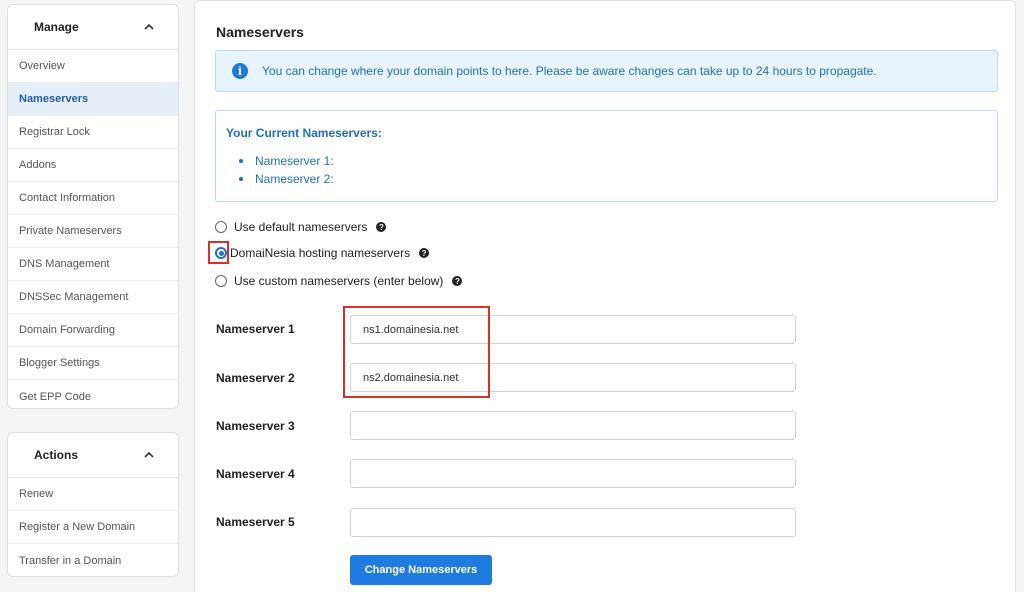 Image resolution: width=1024 pixels, height=592 pixels. I want to click on sidebar-item-overview: Overview, so click(93, 66).